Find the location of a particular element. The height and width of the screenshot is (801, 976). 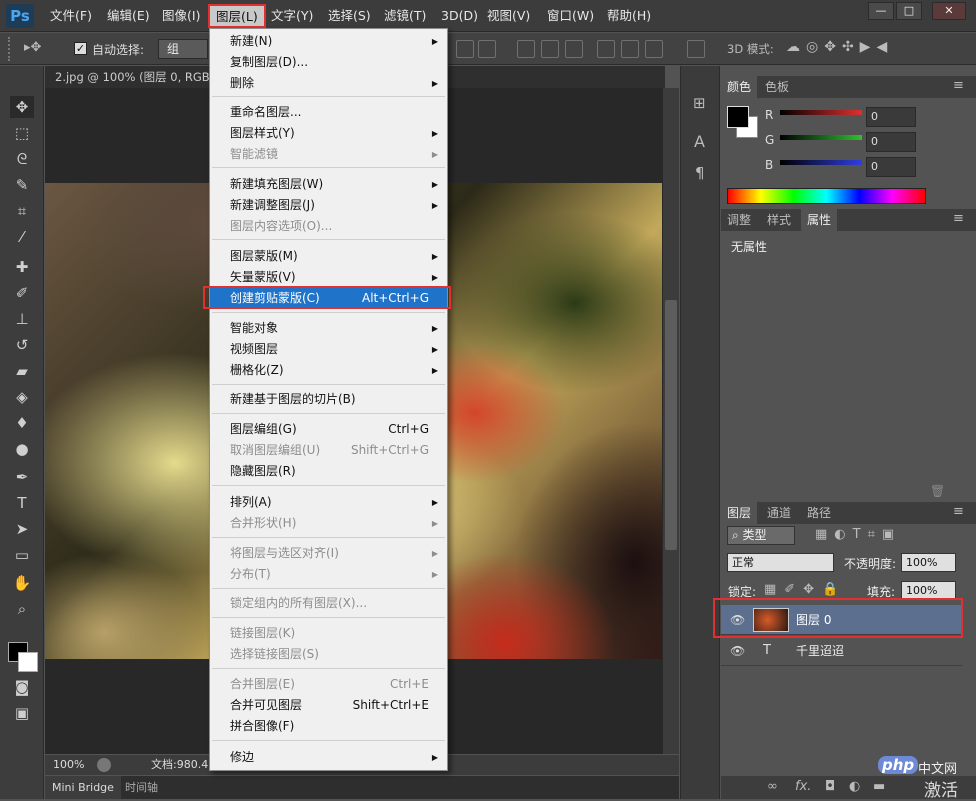

tab-styles: 样式 is located at coordinates (779, 220).